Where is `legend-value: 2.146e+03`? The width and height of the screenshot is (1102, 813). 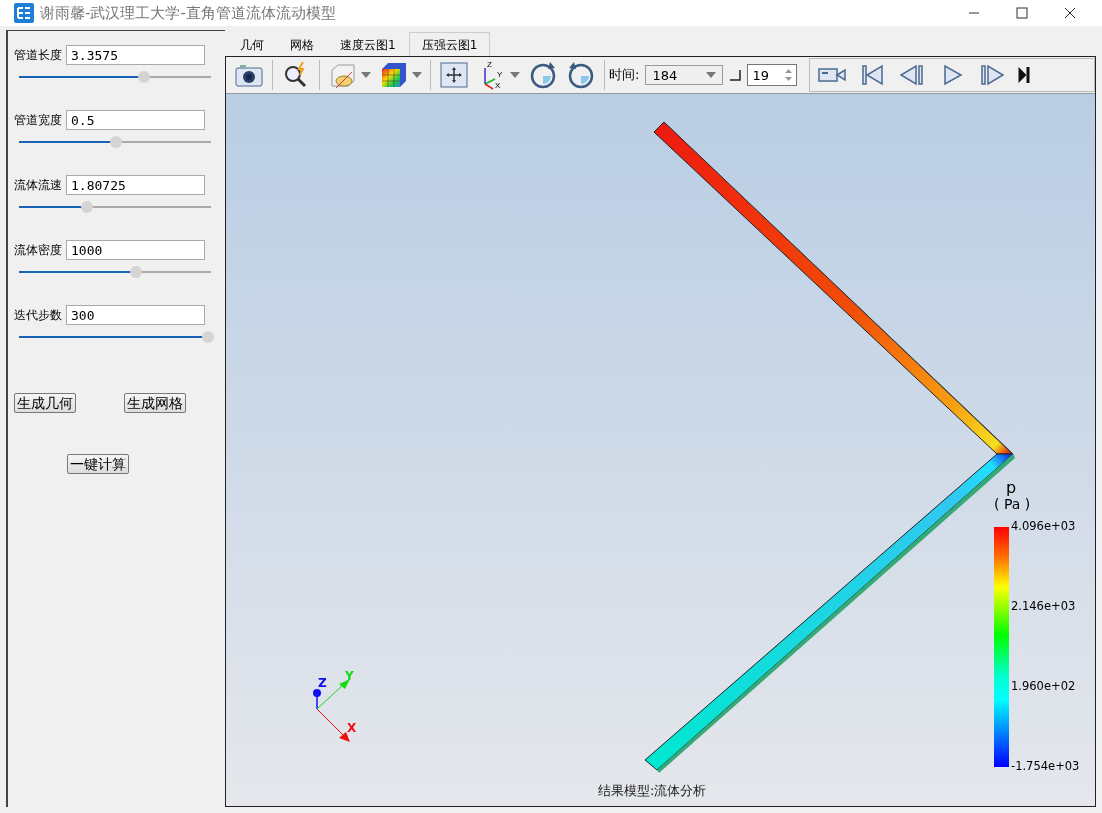
legend-value: 2.146e+03 is located at coordinates (1043, 606).